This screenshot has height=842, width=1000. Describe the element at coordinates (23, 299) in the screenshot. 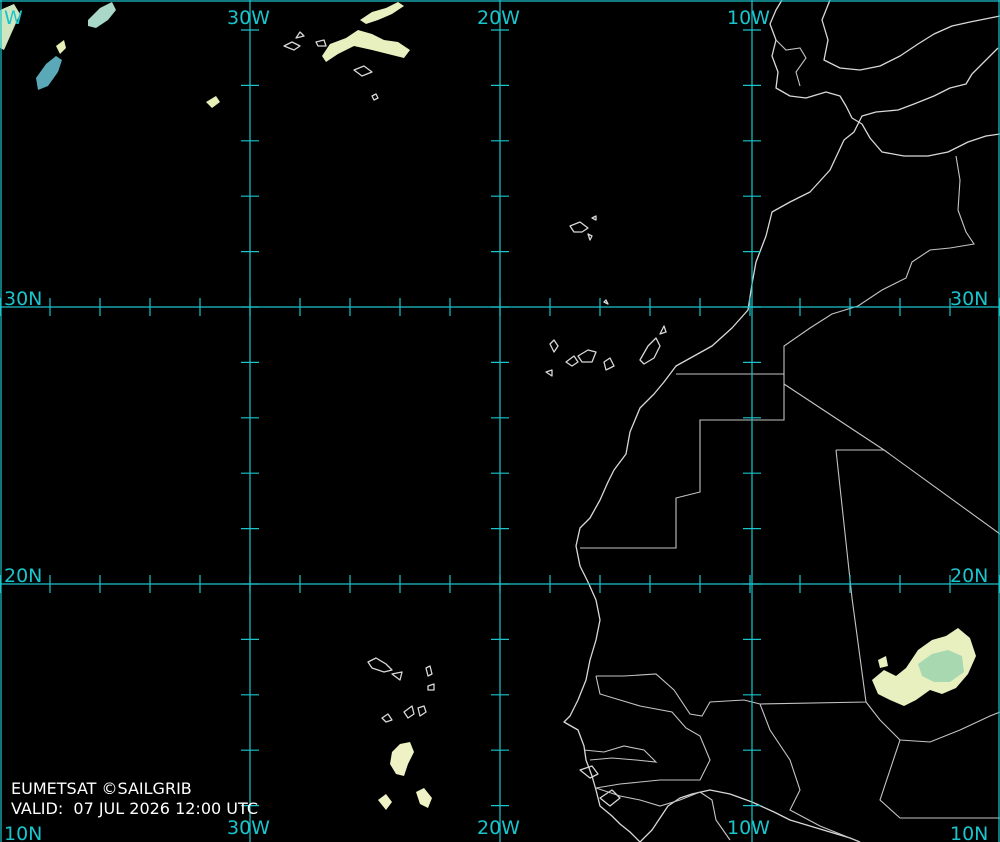

I see `lat-label-30n-left: 30N` at that location.